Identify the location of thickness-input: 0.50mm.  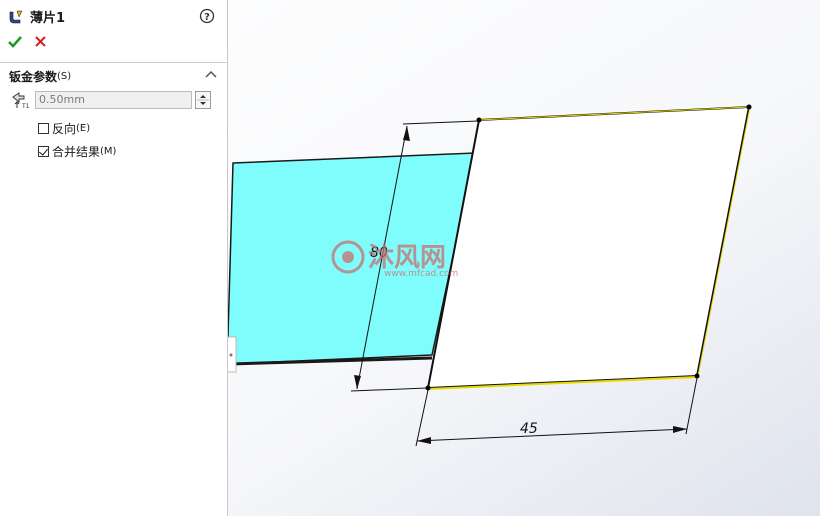
(113, 100).